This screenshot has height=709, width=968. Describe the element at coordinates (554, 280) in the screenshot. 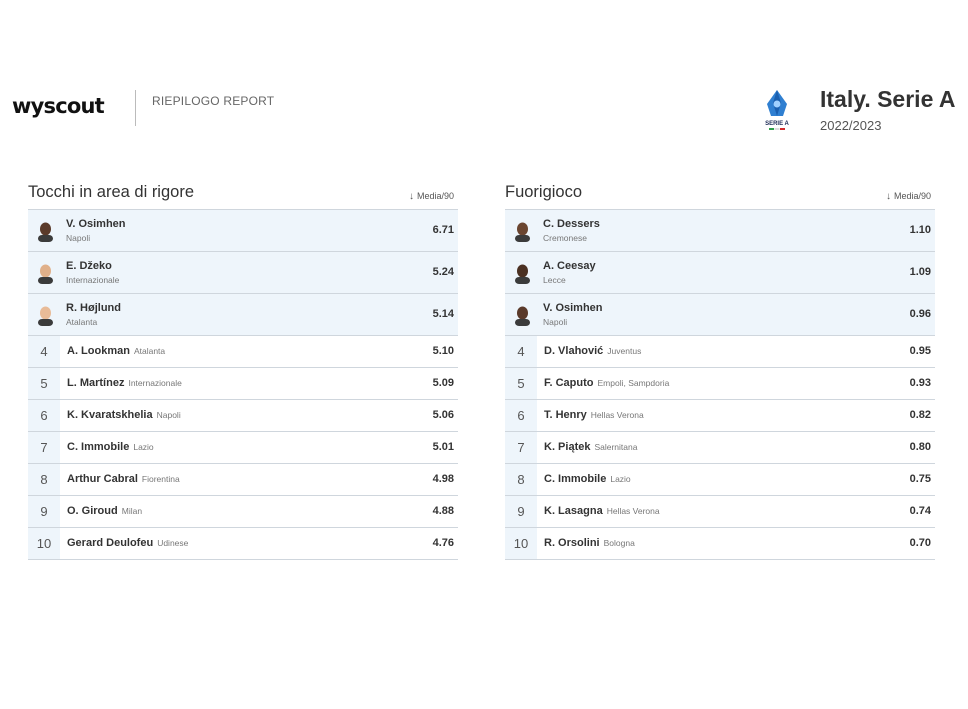

I see `player-team: Lecce` at that location.